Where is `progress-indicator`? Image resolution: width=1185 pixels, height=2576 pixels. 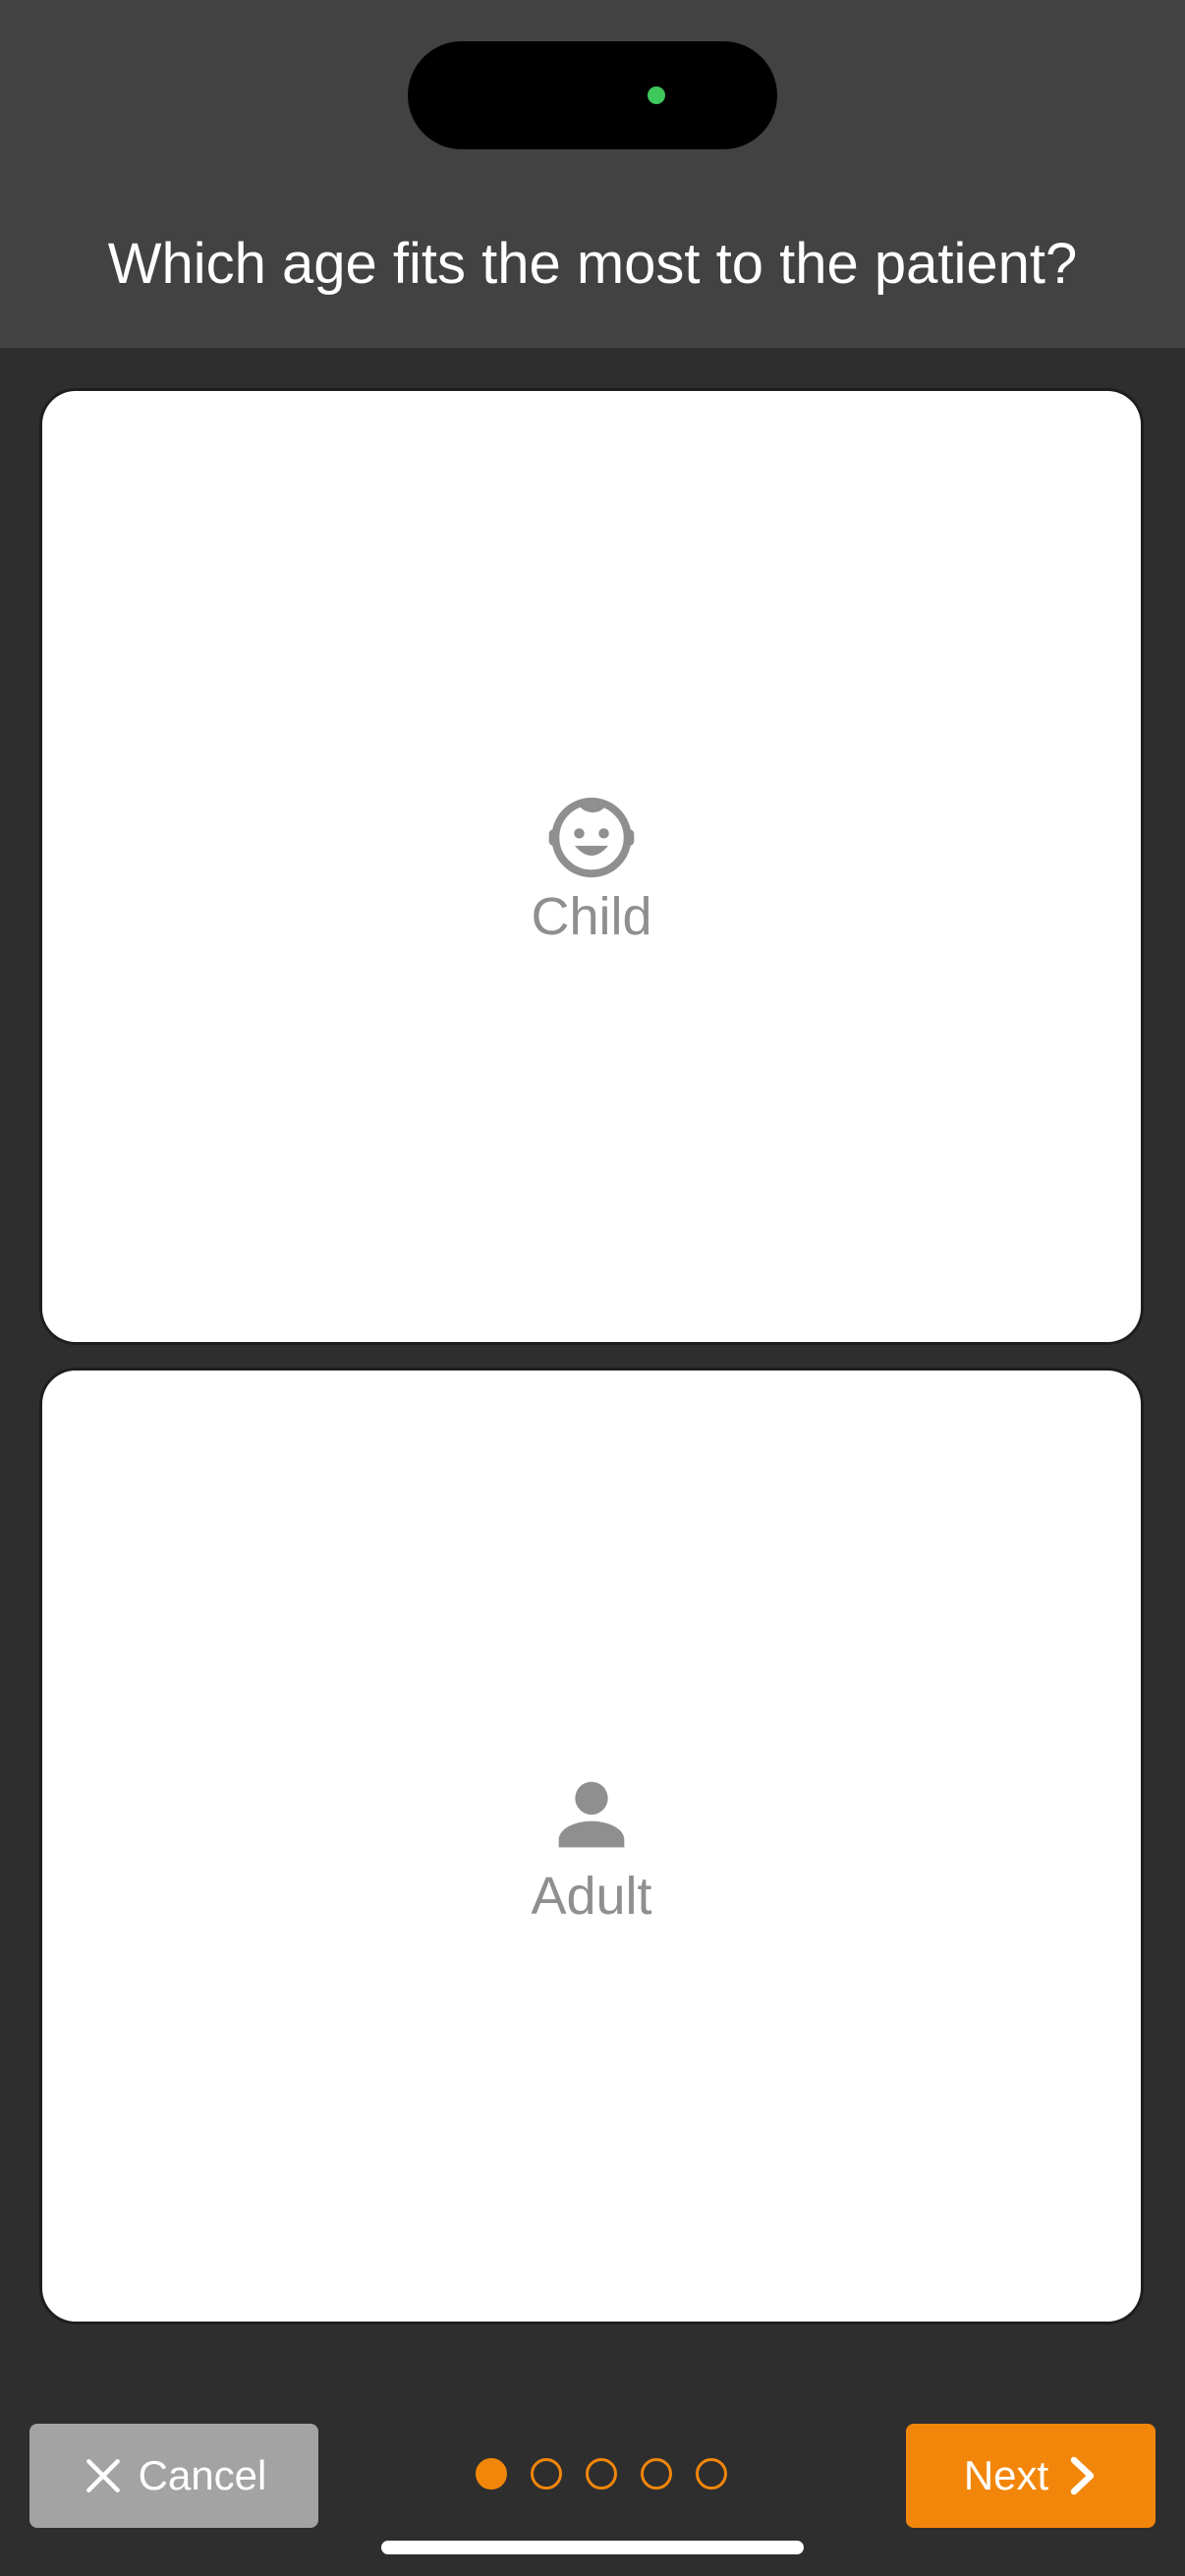 progress-indicator is located at coordinates (602, 2475).